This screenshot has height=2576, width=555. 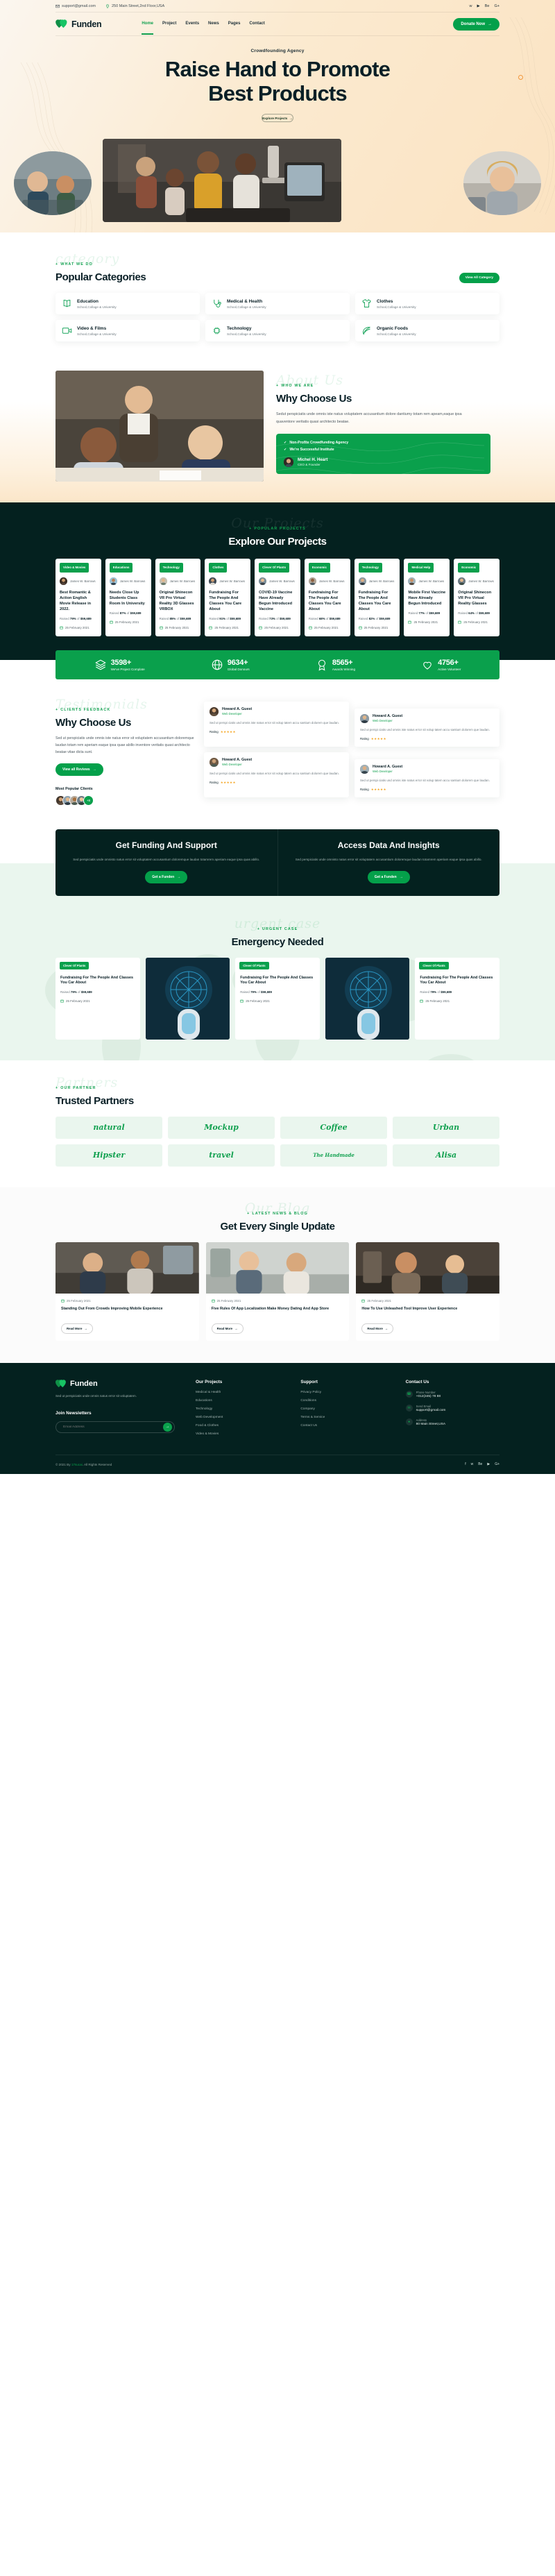 What do you see at coordinates (427, 304) in the screenshot?
I see `category-card-clothes: Clothes School,Collage & University` at bounding box center [427, 304].